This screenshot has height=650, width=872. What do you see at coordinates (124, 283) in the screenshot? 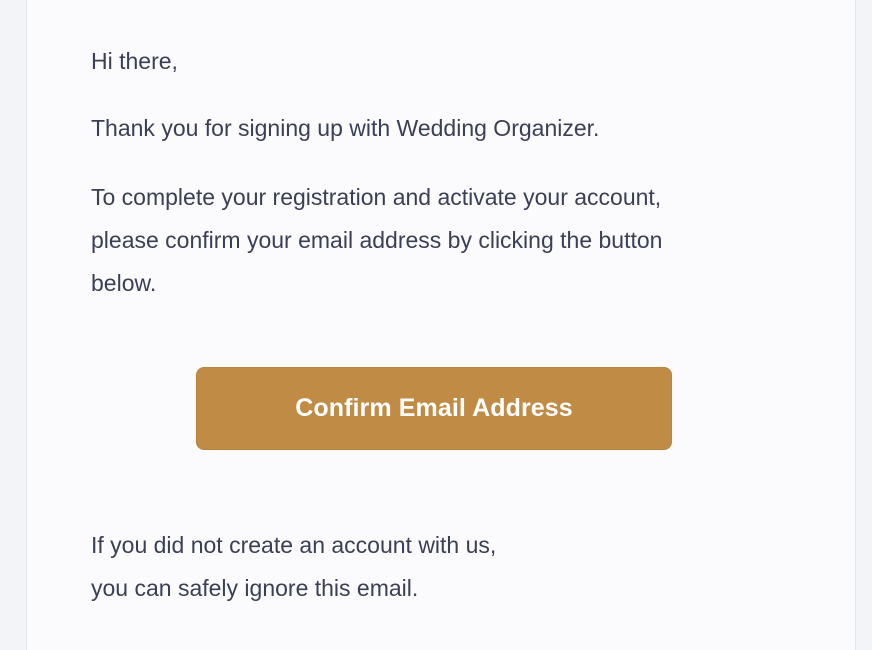
I see `instruction-line-3: below.` at bounding box center [124, 283].